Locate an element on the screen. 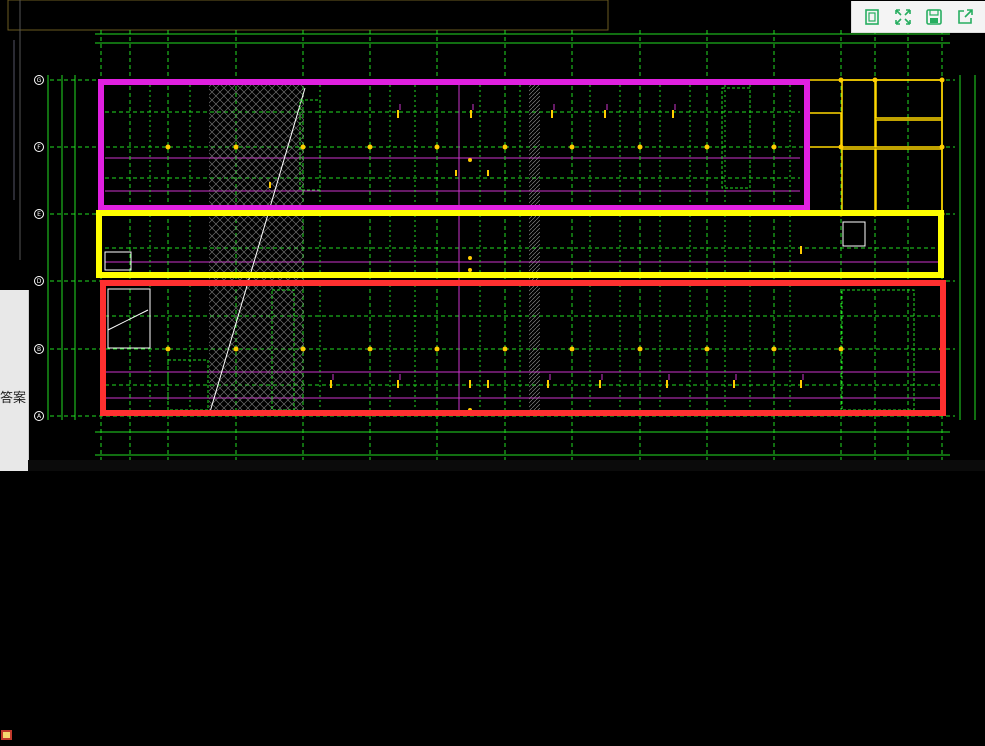 Image resolution: width=985 pixels, height=746 pixels. save-icon is located at coordinates (934, 16).